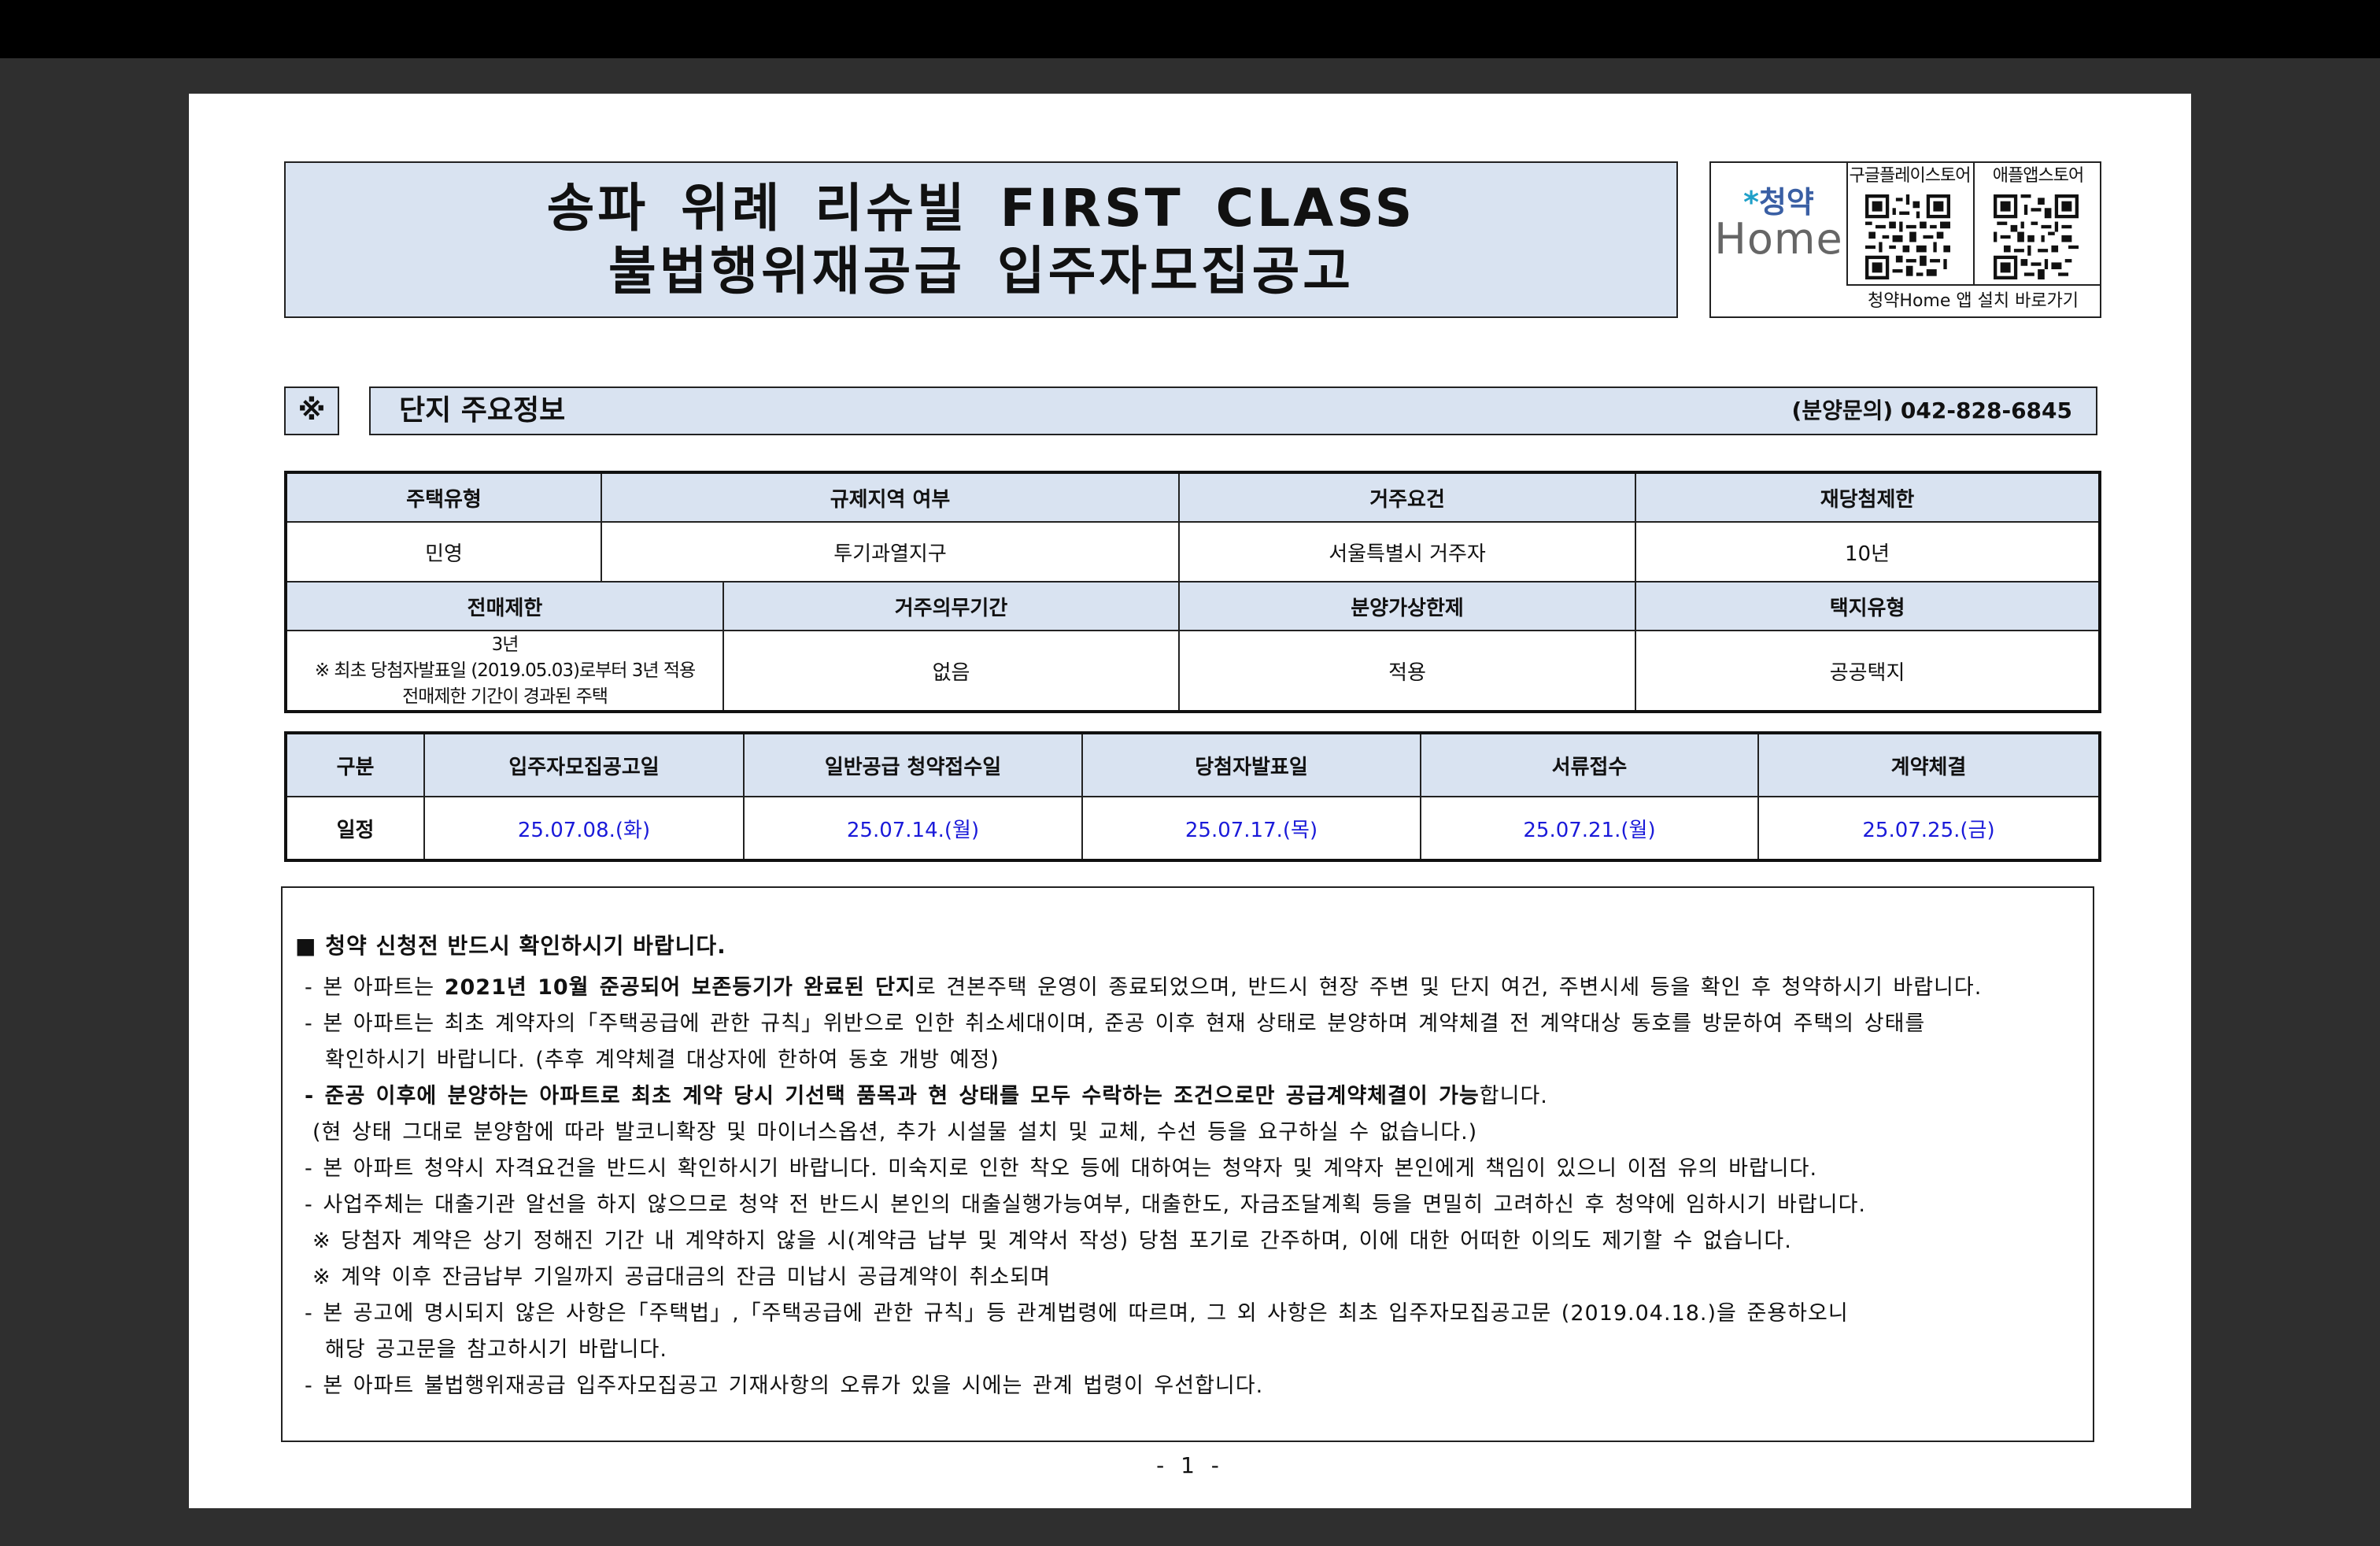 The height and width of the screenshot is (1546, 2380). What do you see at coordinates (913, 829) in the screenshot?
I see `date-application: 25.07.14.(월)` at bounding box center [913, 829].